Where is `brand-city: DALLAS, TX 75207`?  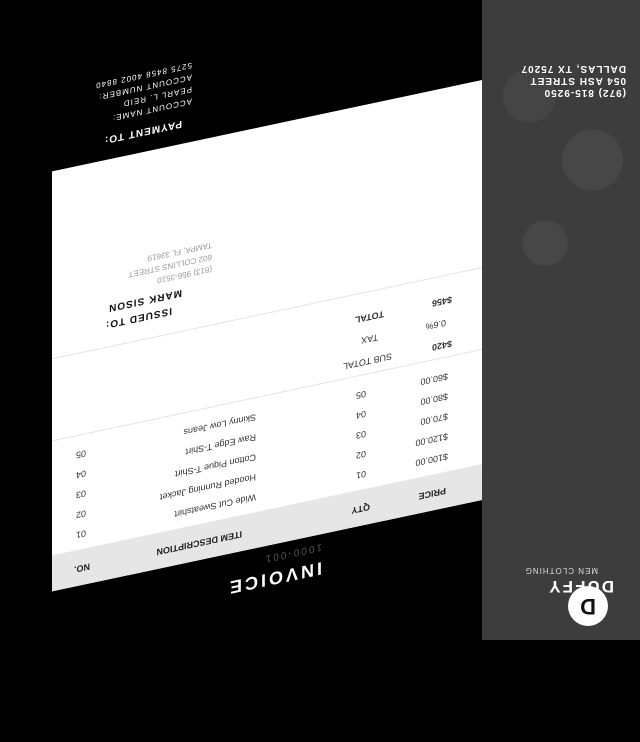
brand-city: DALLAS, TX 75207 is located at coordinates (573, 68).